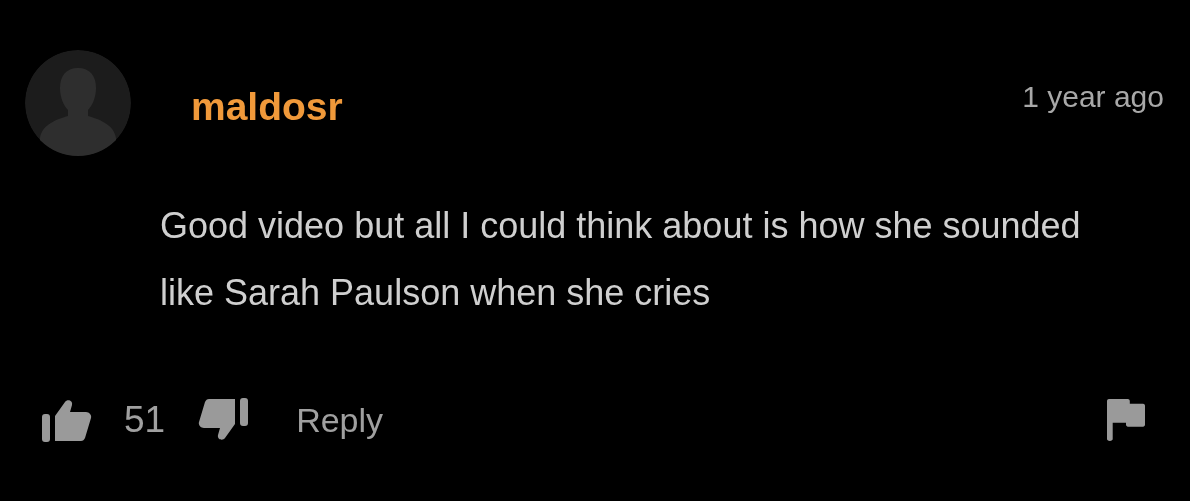  Describe the element at coordinates (145, 420) in the screenshot. I see `like-count: 51` at that location.